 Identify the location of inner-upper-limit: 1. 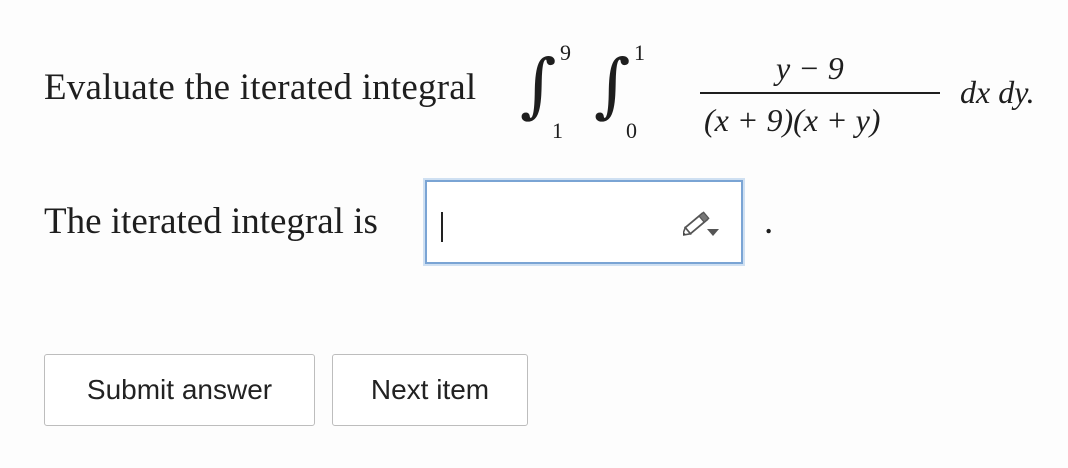
(639, 52).